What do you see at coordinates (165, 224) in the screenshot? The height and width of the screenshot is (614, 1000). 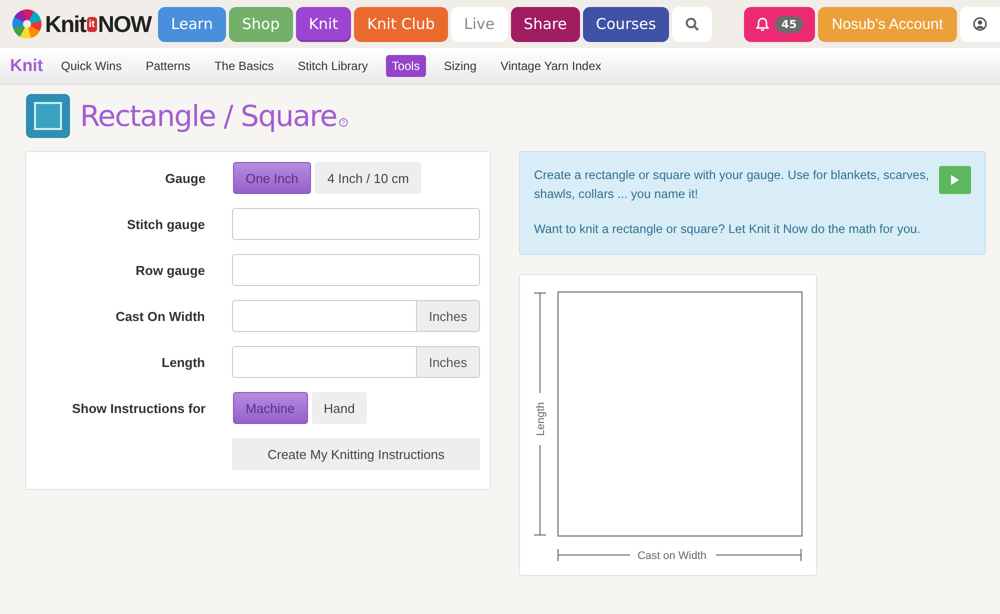 I see `field-label: Stitch gauge` at bounding box center [165, 224].